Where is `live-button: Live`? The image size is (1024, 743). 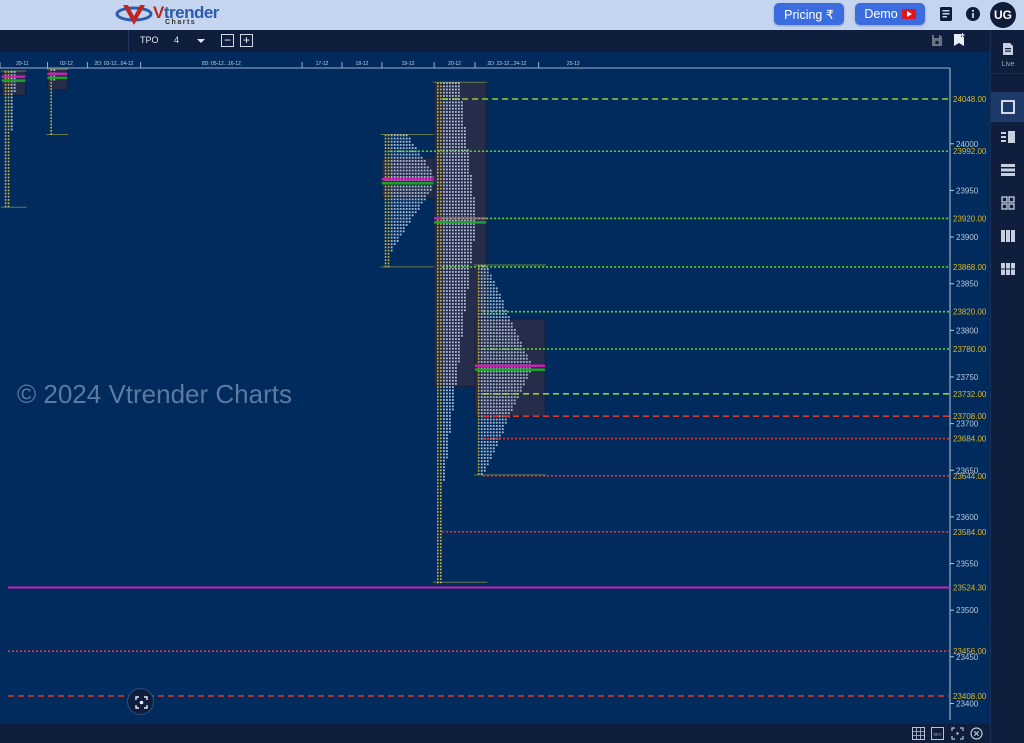 live-button: Live is located at coordinates (1007, 52).